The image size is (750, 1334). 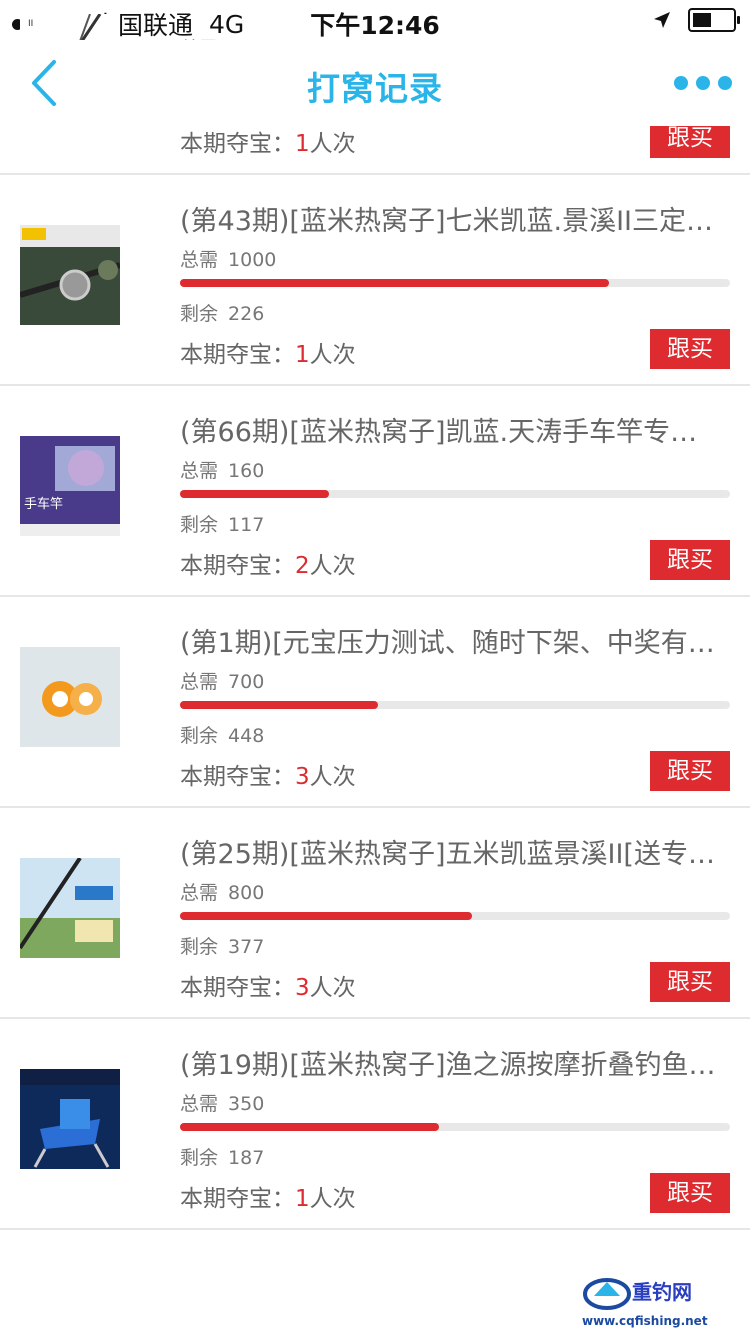 What do you see at coordinates (375, 88) in the screenshot?
I see `page-title: 打窝记录` at bounding box center [375, 88].